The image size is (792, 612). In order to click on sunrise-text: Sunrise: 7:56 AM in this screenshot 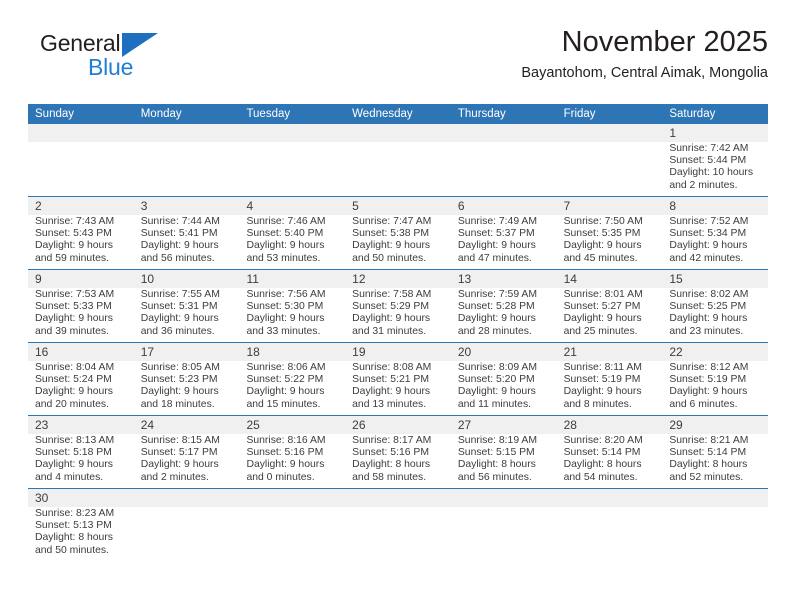, I will do `click(286, 294)`.